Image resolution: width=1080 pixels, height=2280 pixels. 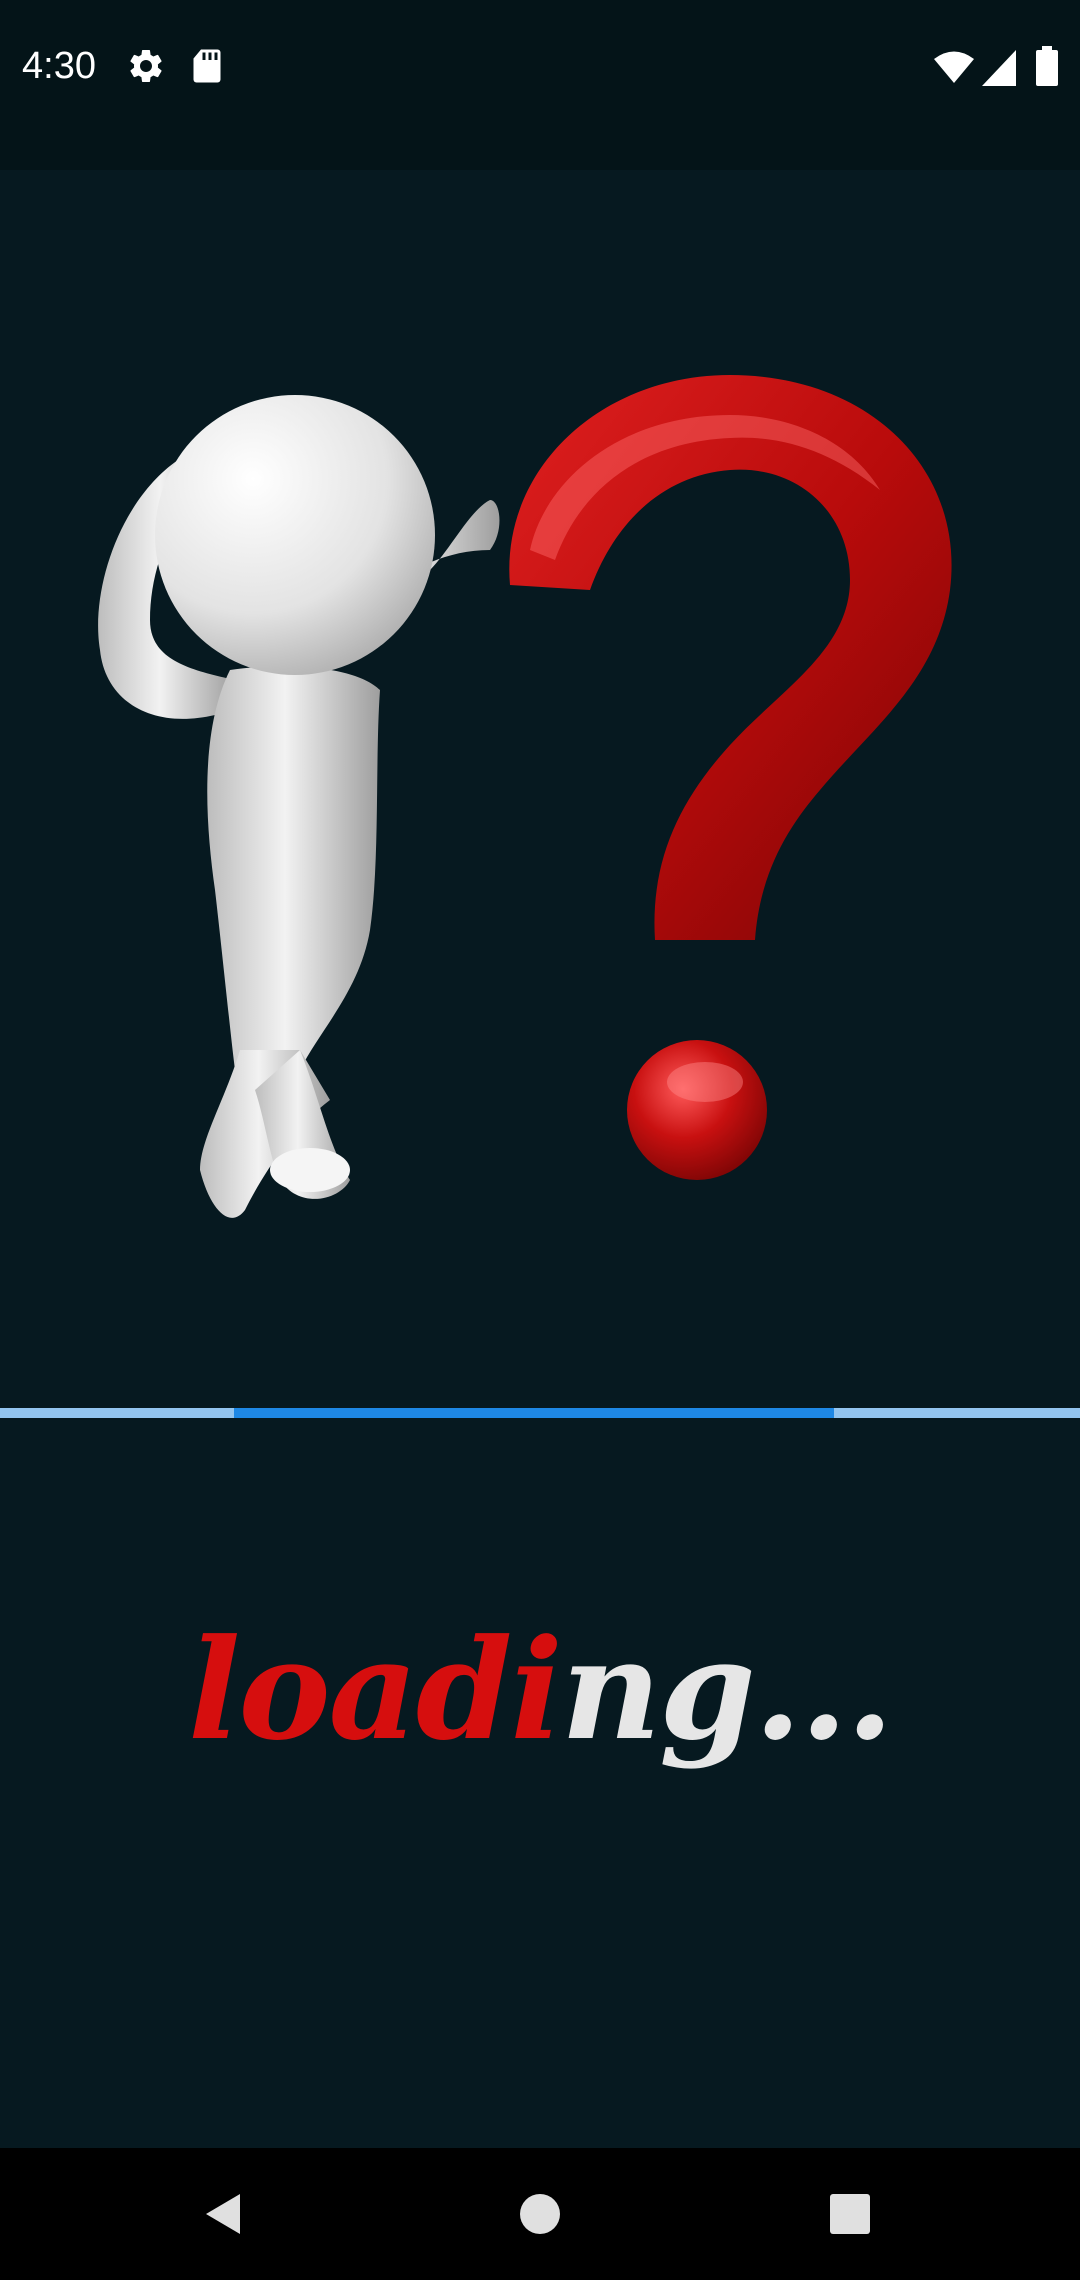 I want to click on gear-icon, so click(x=146, y=65).